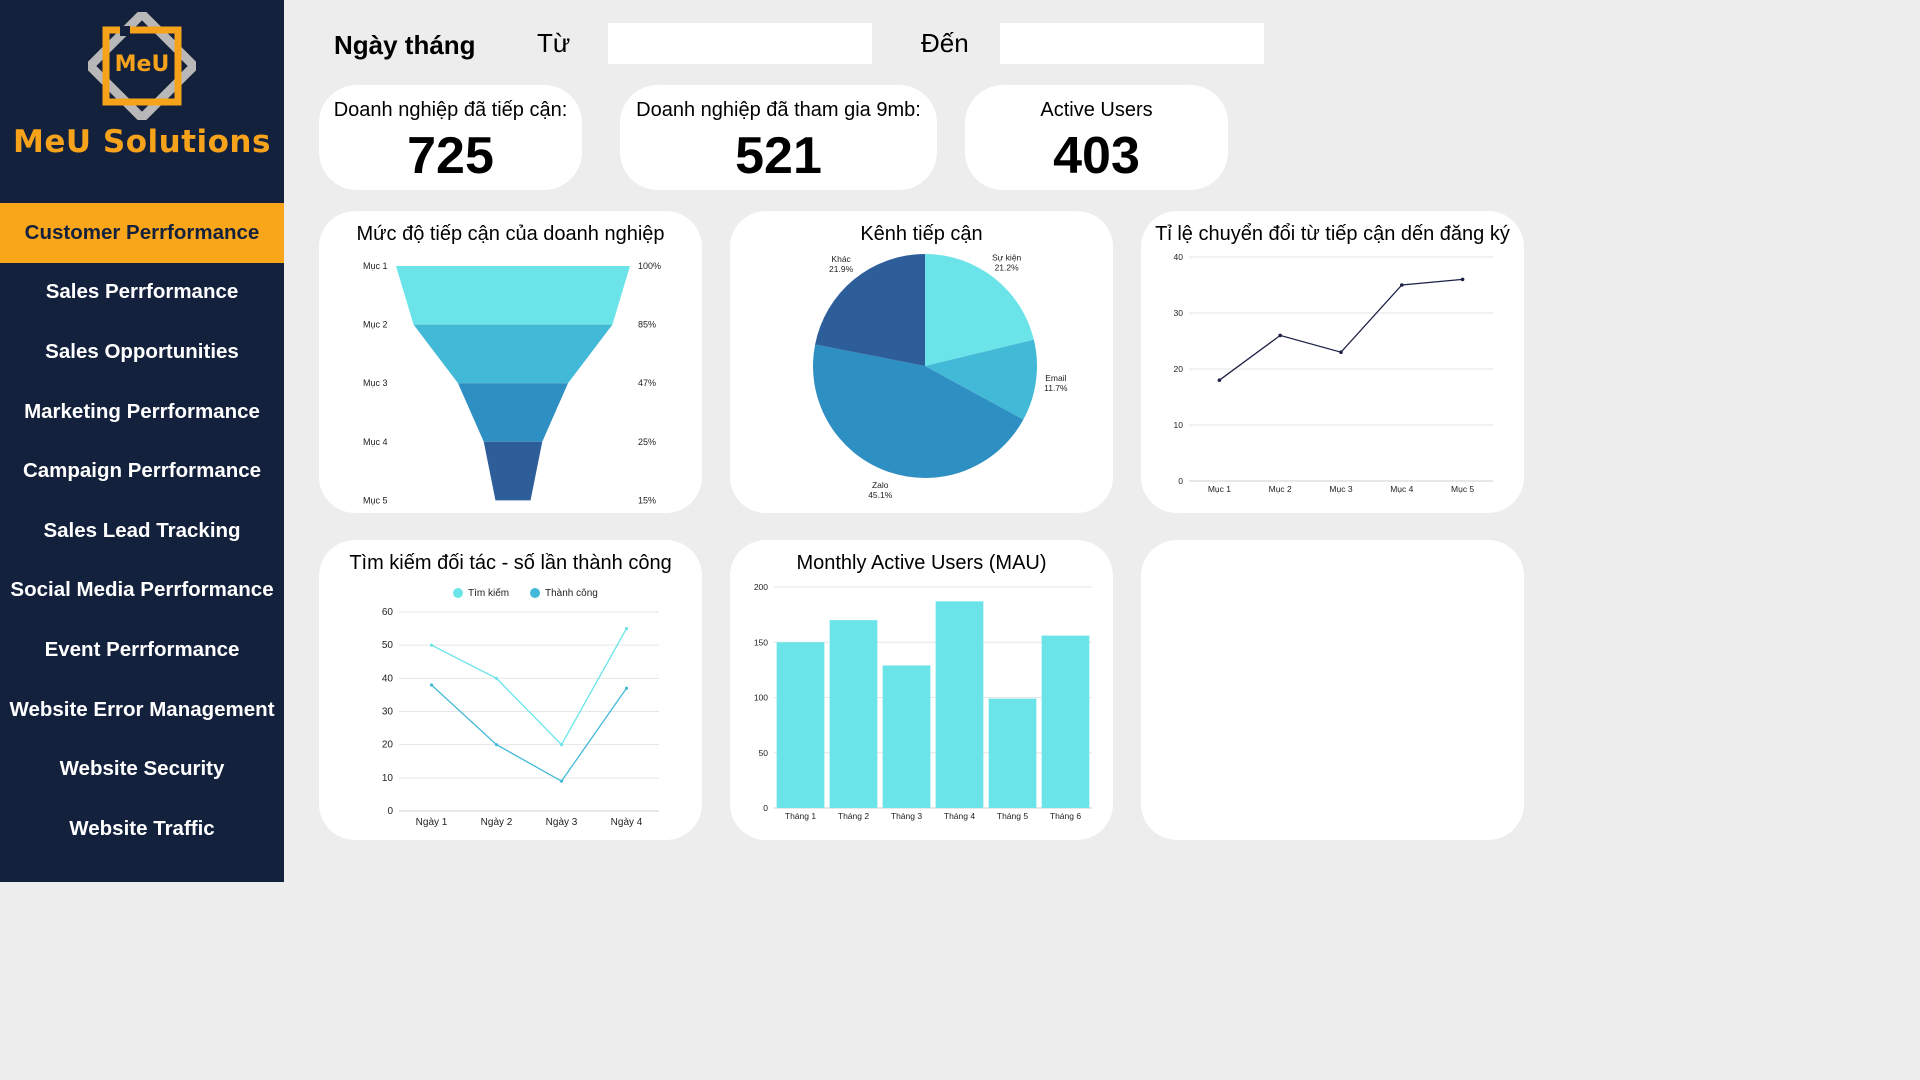 The width and height of the screenshot is (1920, 1080). Describe the element at coordinates (1132, 43) in the screenshot. I see `to-date-input` at that location.